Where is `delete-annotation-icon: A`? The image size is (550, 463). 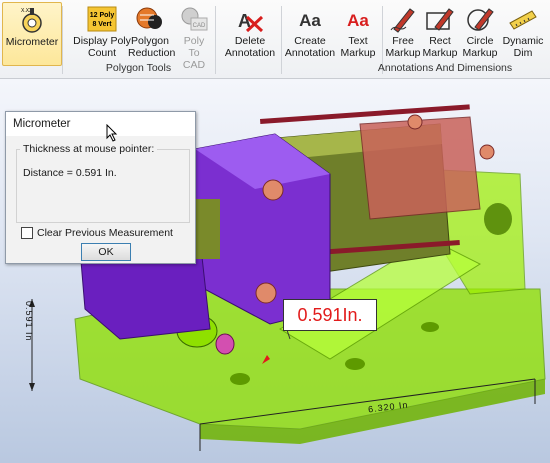
delete-annotation-icon: A is located at coordinates (250, 19).